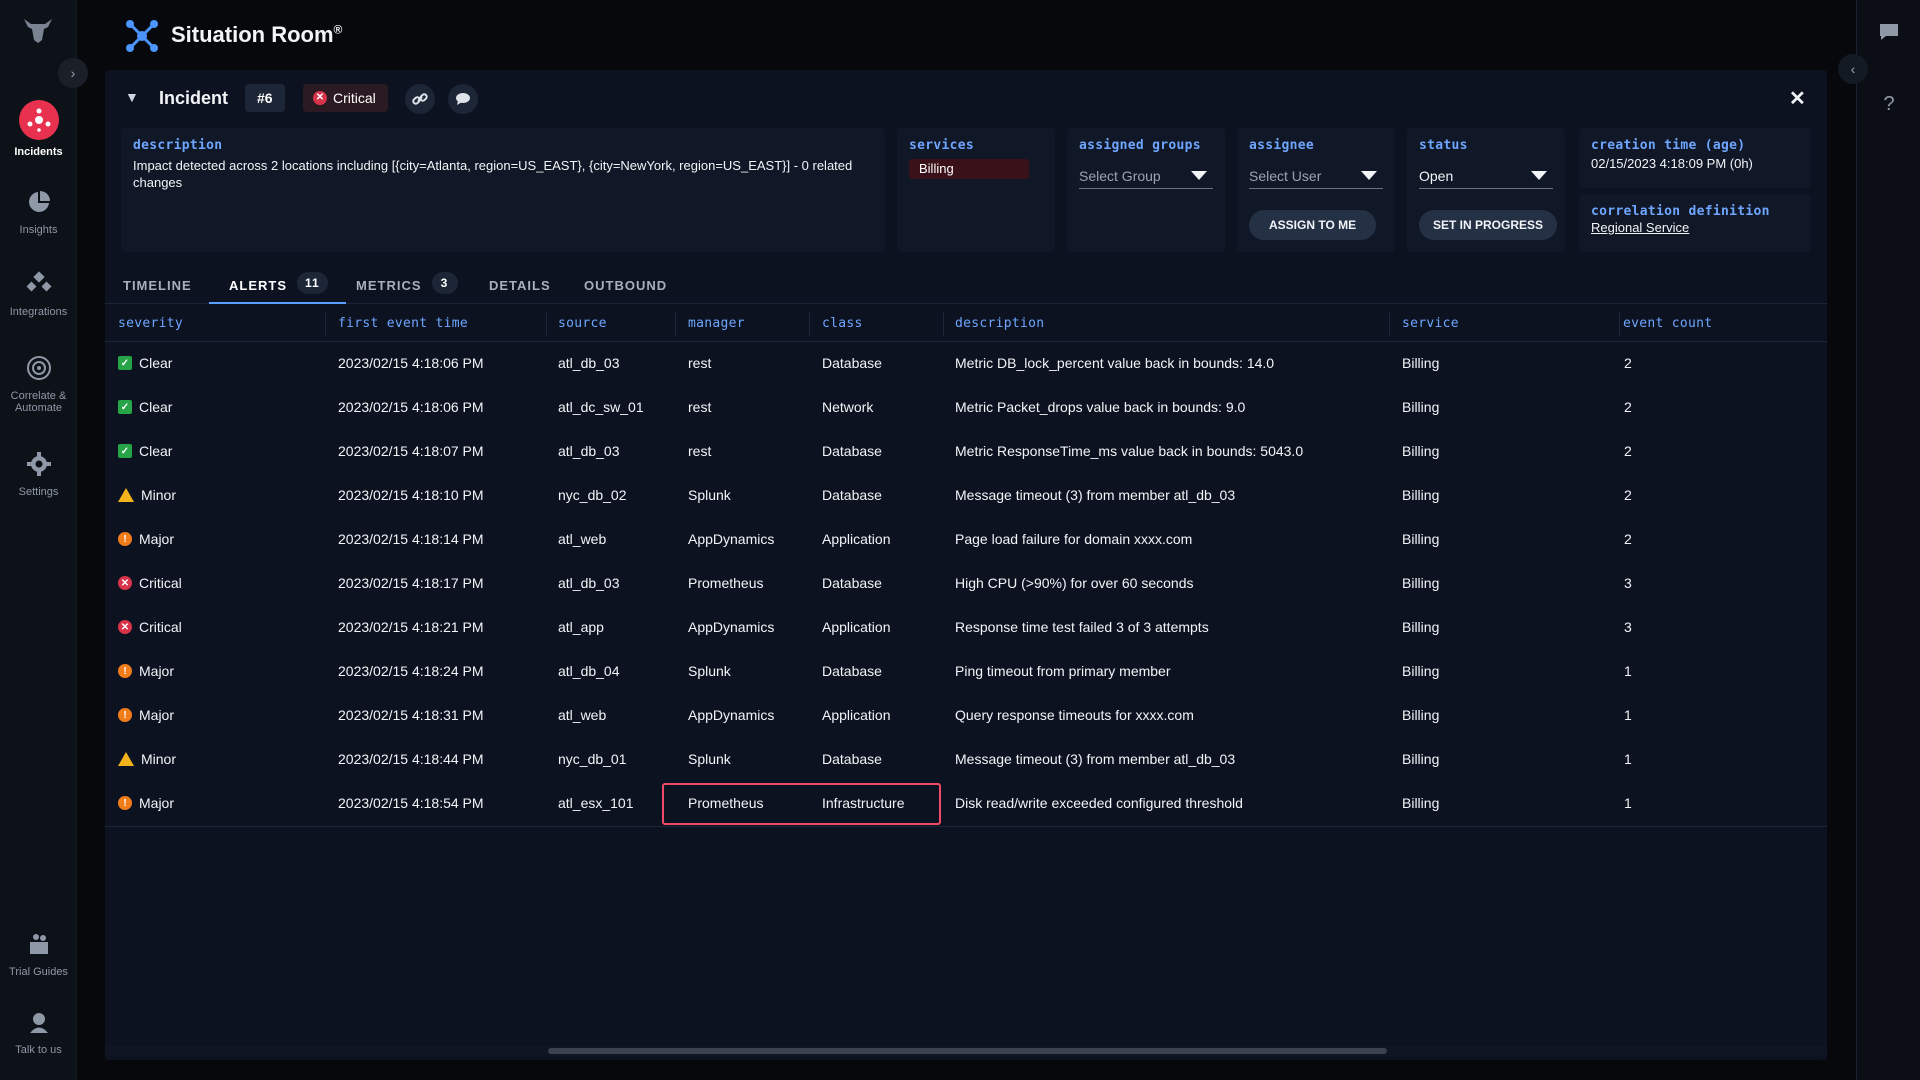  Describe the element at coordinates (194, 98) in the screenshot. I see `incident-title: Incident` at that location.